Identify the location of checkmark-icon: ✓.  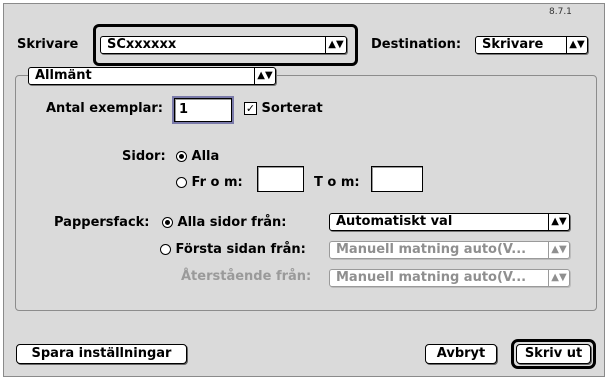
(250, 108).